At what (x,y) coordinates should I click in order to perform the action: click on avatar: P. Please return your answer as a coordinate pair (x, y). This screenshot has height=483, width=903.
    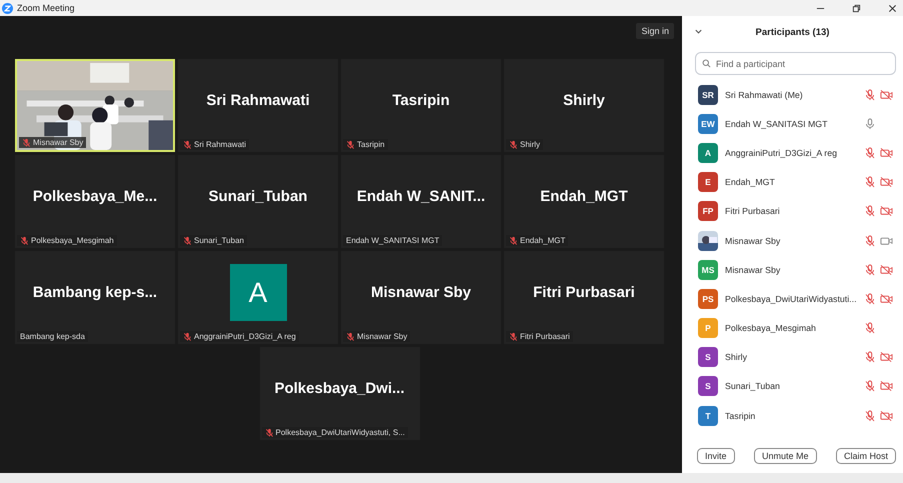
    Looking at the image, I should click on (708, 328).